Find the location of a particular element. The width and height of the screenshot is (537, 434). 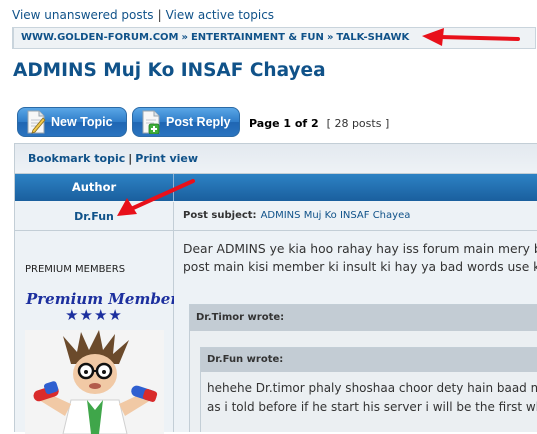

breadcrumb-item-home: WWW.GOLDEN-FORUM.COM is located at coordinates (100, 37).